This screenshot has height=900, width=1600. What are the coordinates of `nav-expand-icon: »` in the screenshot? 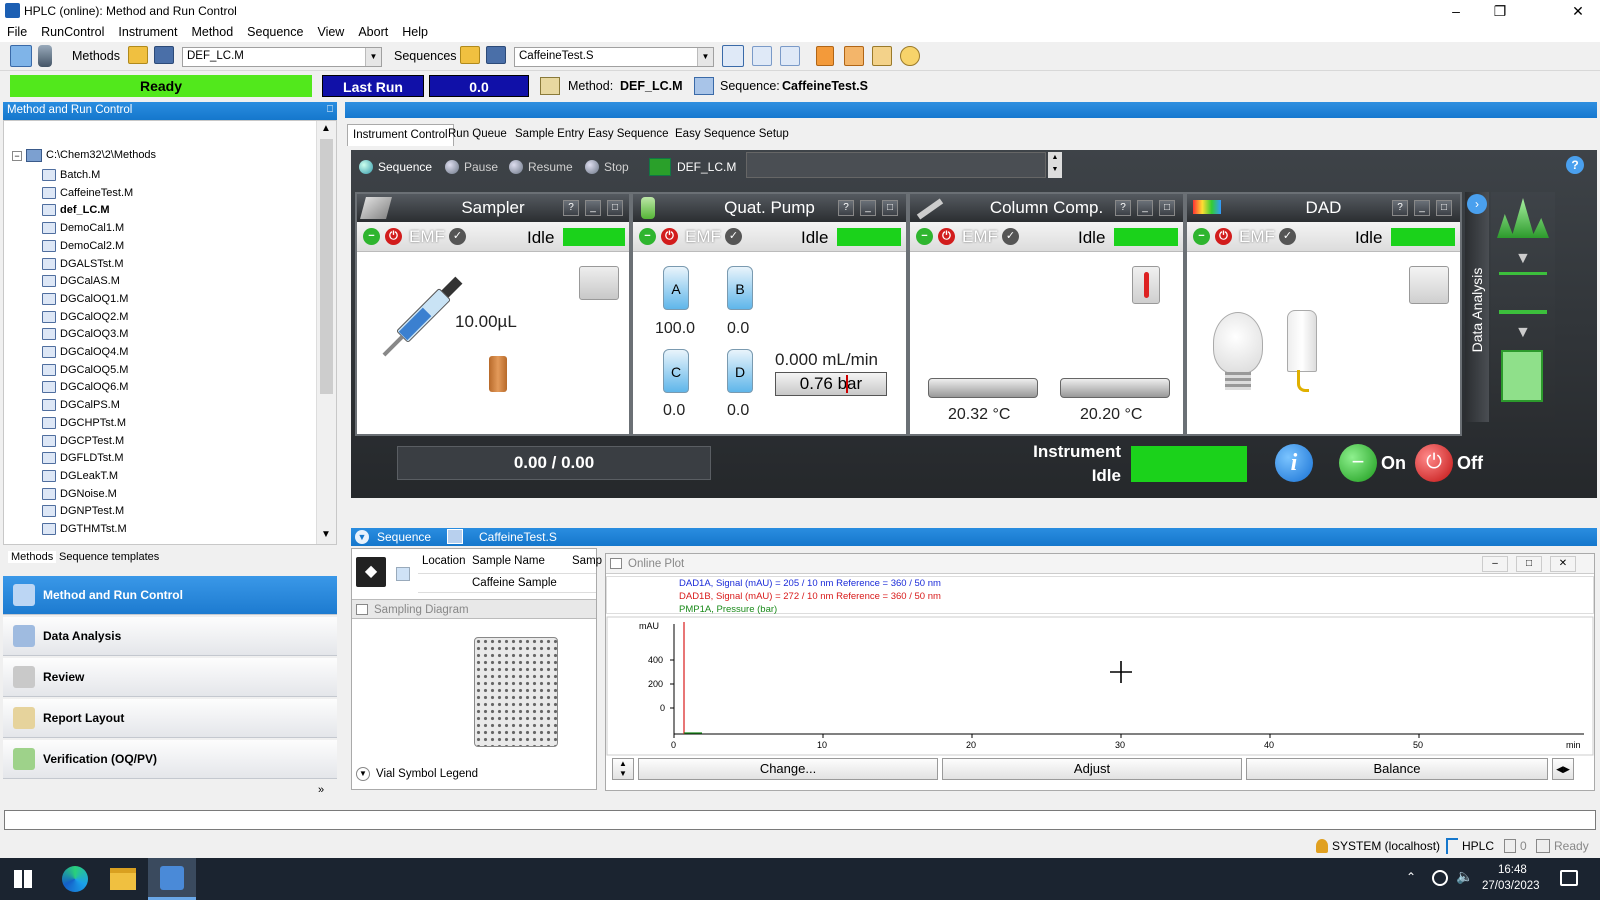 It's located at (321, 790).